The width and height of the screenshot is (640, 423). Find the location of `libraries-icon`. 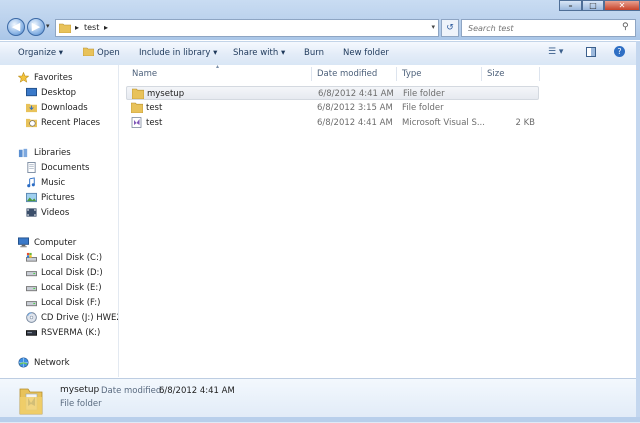

libraries-icon is located at coordinates (23, 153).